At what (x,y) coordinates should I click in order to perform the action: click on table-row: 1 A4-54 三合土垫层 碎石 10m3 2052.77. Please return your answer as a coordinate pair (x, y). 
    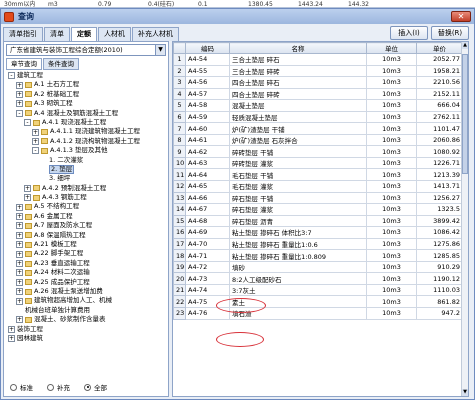
    Looking at the image, I should click on (318, 59).